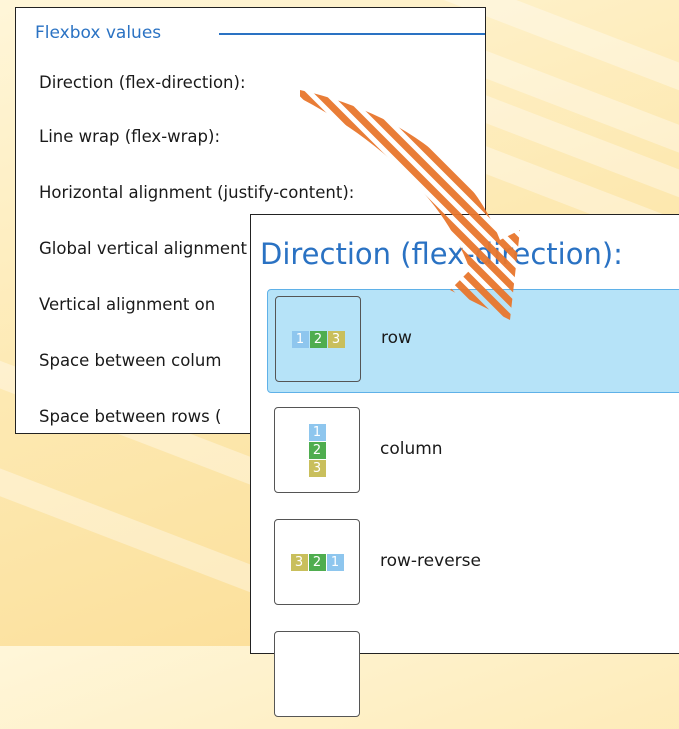 The height and width of the screenshot is (729, 679). What do you see at coordinates (473, 341) in the screenshot?
I see `option-row: 1 2 3 row` at bounding box center [473, 341].